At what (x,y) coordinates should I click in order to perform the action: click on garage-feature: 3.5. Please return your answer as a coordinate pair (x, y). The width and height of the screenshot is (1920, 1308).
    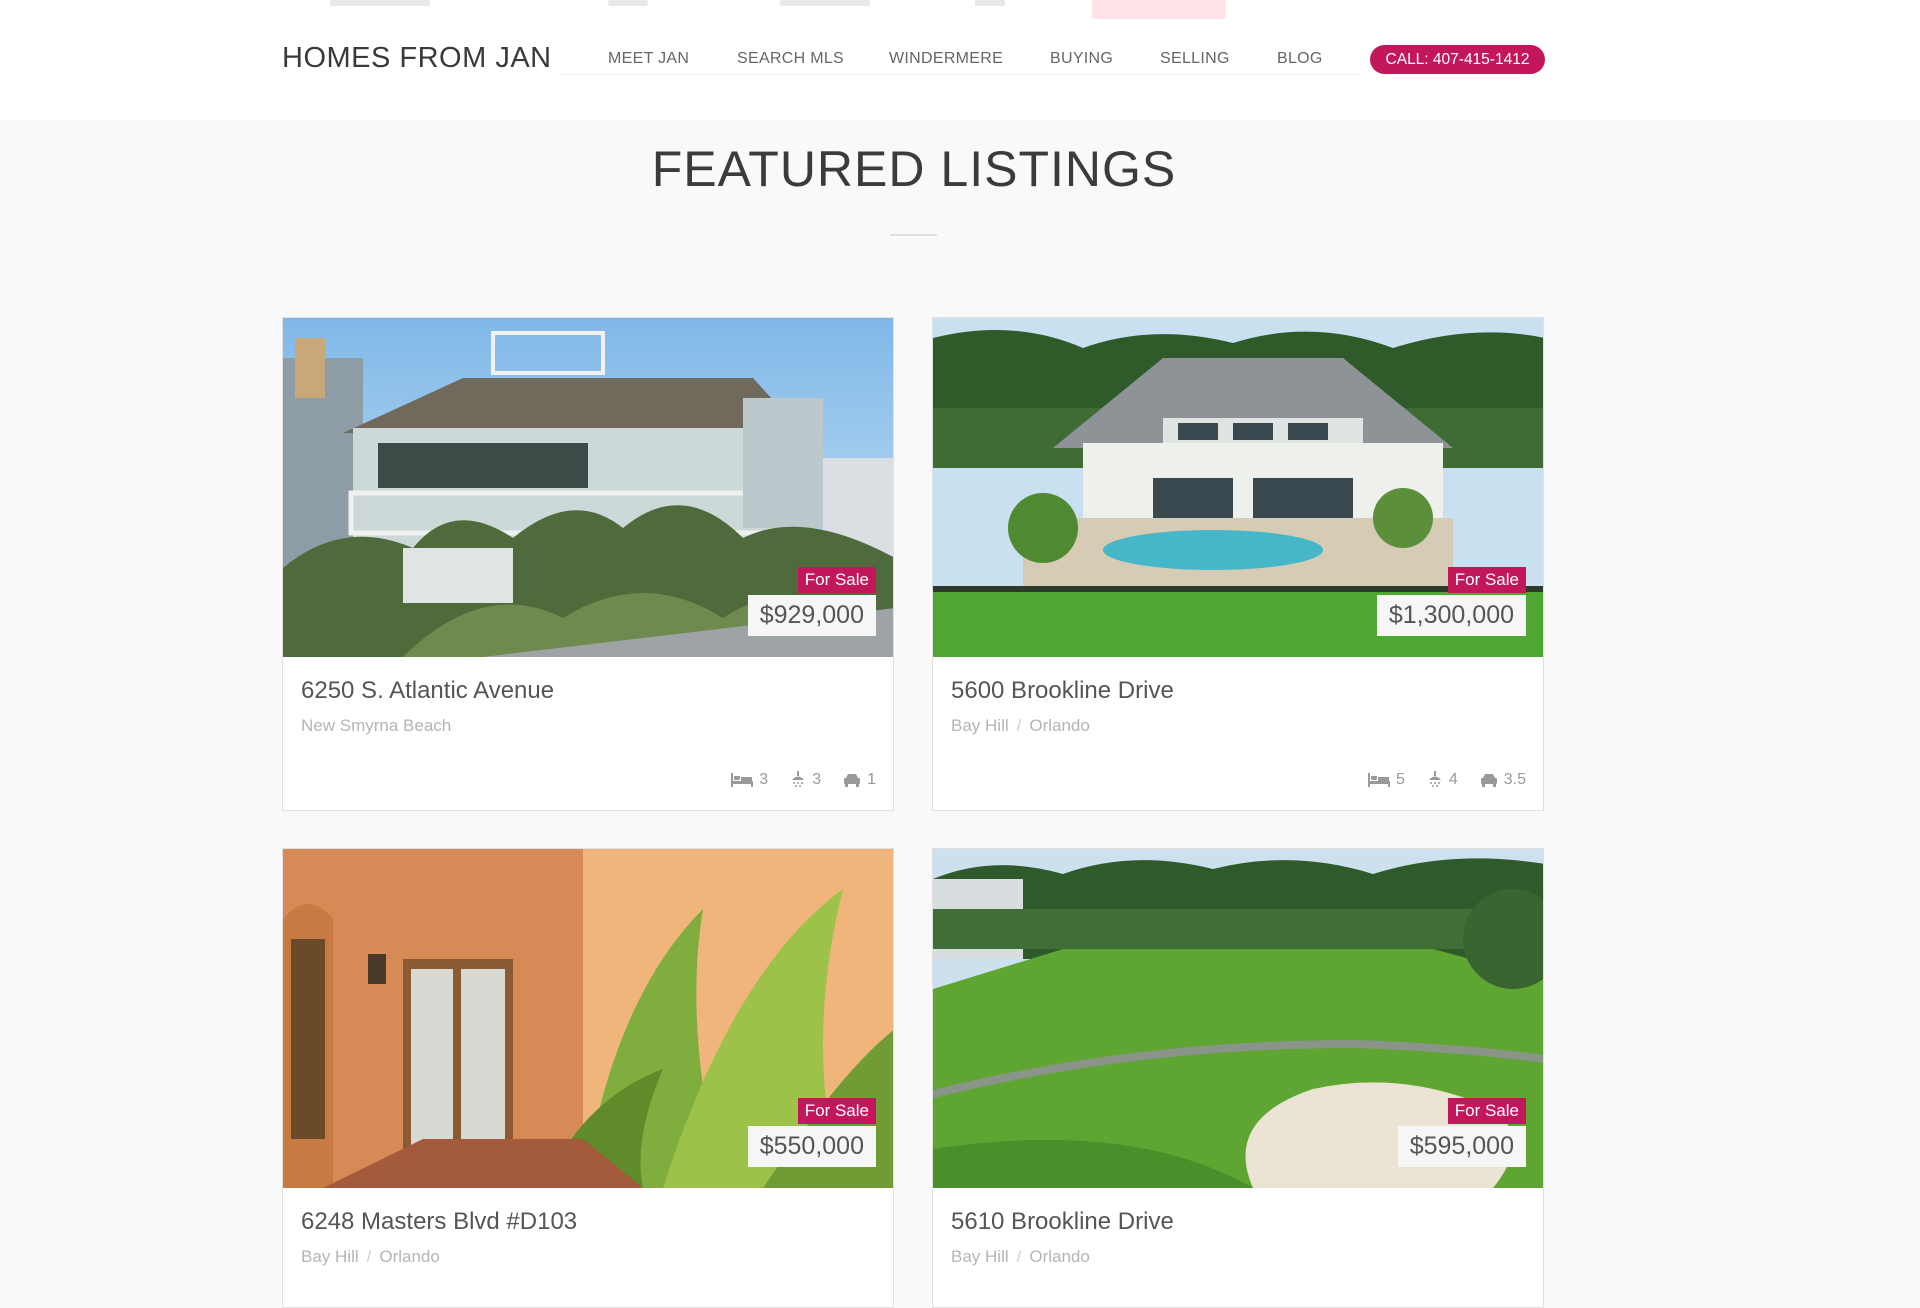
    Looking at the image, I should click on (1503, 780).